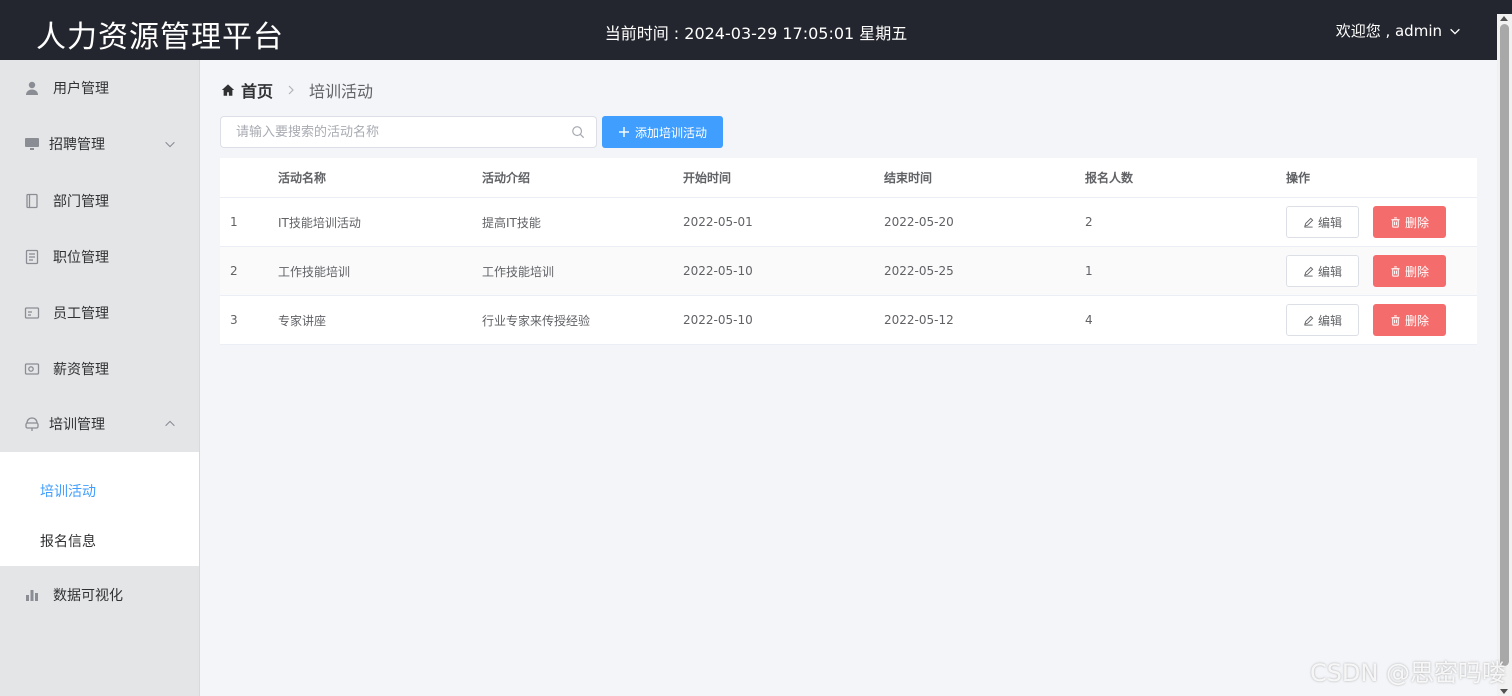 The image size is (1512, 696). Describe the element at coordinates (506, 178) in the screenshot. I see `column-header-intro: 活动介绍` at that location.